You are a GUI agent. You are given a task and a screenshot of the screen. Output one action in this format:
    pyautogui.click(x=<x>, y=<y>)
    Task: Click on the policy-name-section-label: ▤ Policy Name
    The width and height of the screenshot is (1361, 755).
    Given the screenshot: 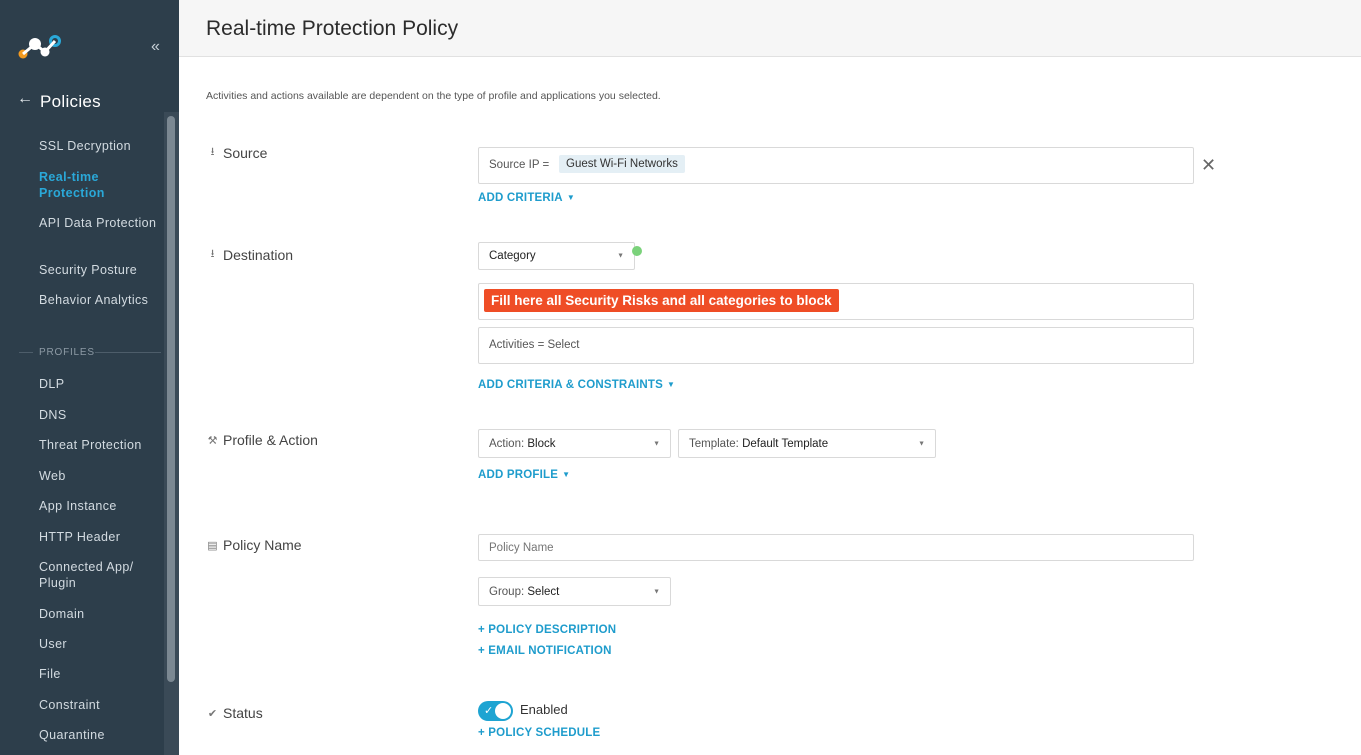 What is the action you would take?
    pyautogui.click(x=254, y=545)
    